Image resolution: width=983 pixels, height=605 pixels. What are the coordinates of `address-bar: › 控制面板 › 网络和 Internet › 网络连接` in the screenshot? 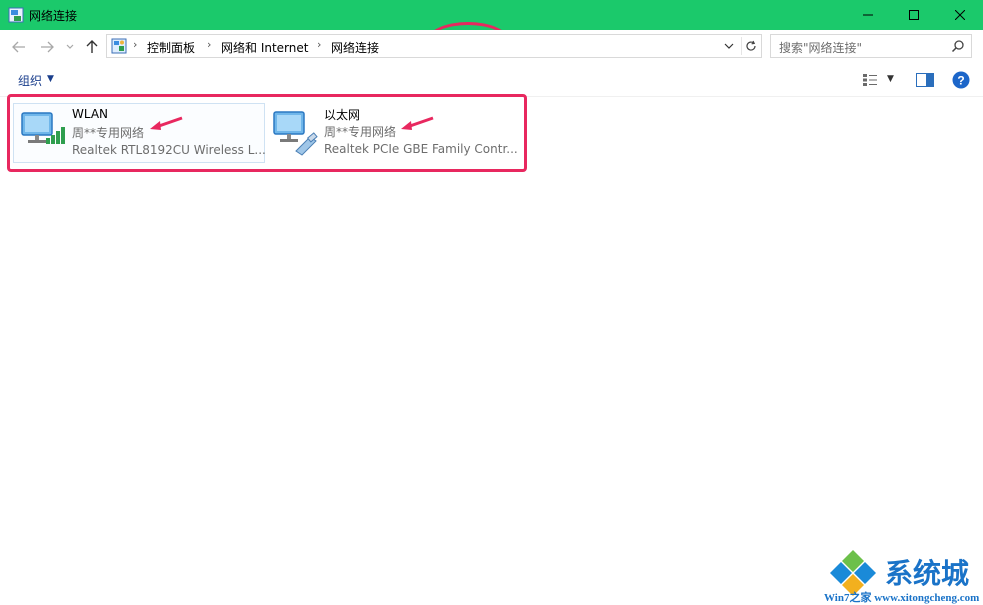 It's located at (434, 46).